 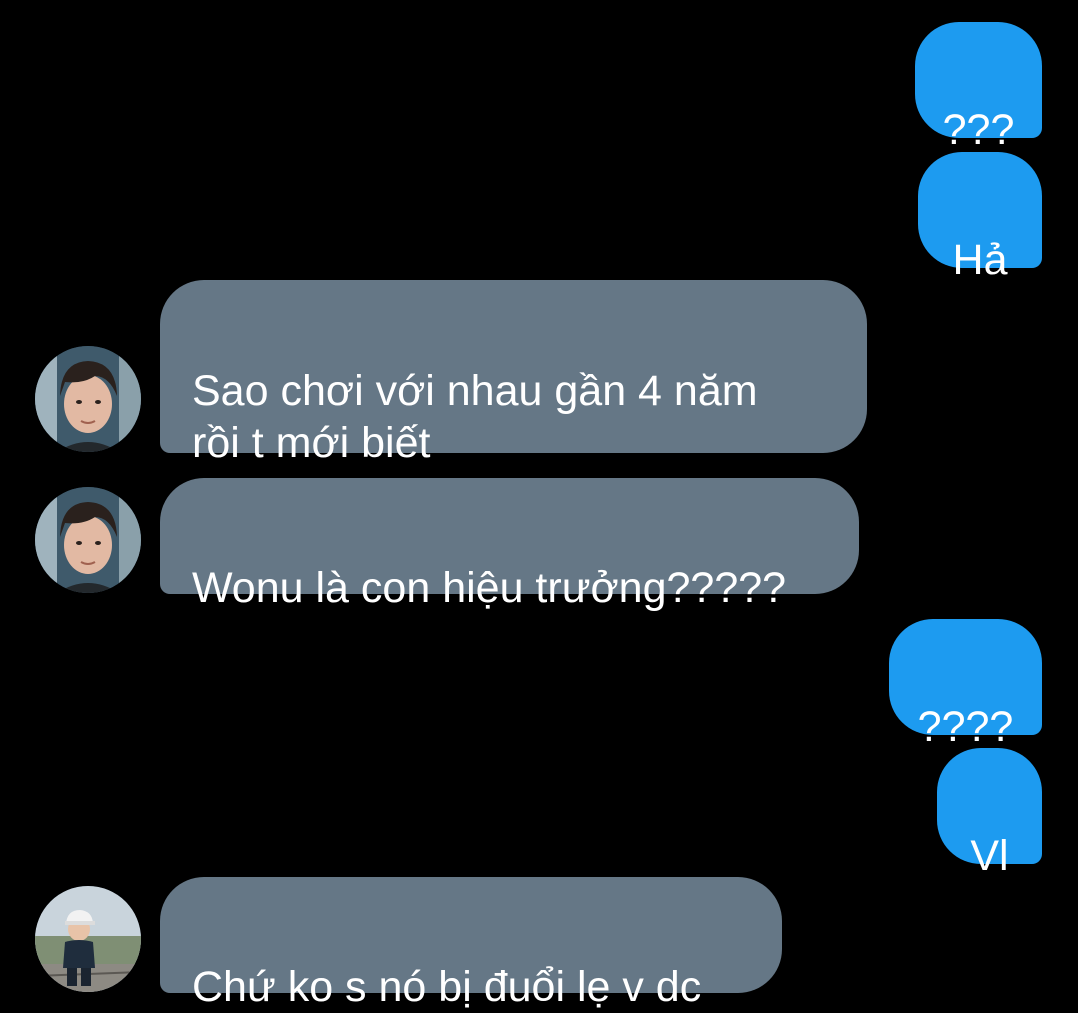 I want to click on outgoing-message-bubble: ????, so click(x=965, y=685).